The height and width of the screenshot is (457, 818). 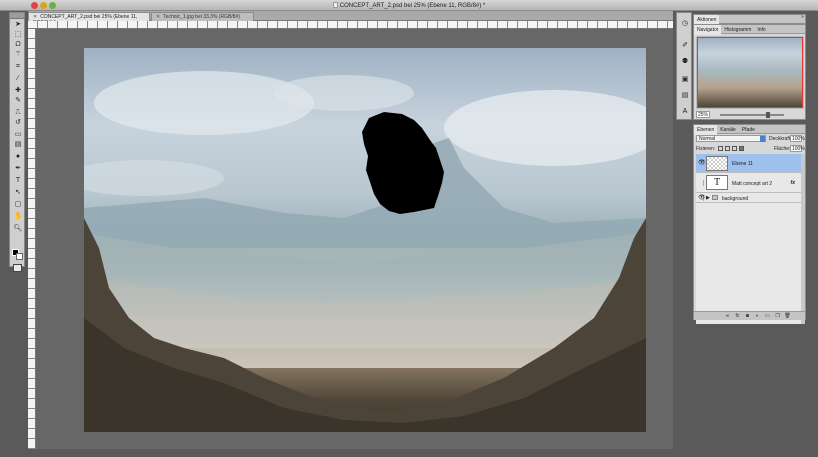 I want to click on tab-info: Info, so click(x=761, y=30).